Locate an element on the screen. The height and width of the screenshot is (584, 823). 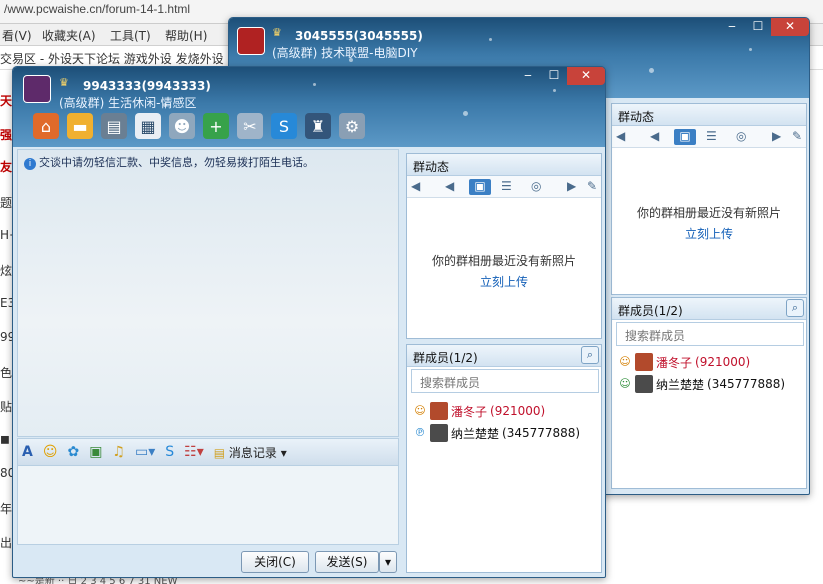
front-group-news-tabs: ◀ ◀ ▣ ☰ ◎ ▶ ✎ is located at coordinates (504, 187).